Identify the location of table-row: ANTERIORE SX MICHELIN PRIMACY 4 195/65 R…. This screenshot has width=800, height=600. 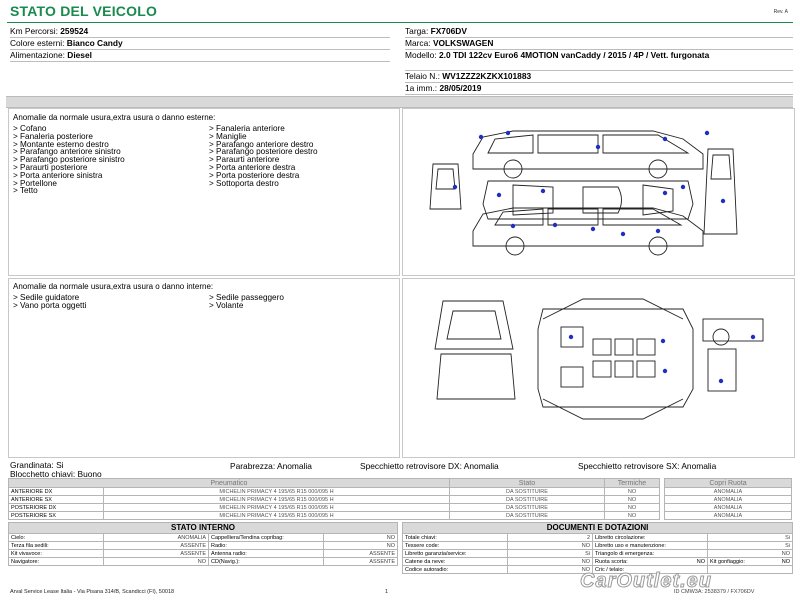
(334, 499).